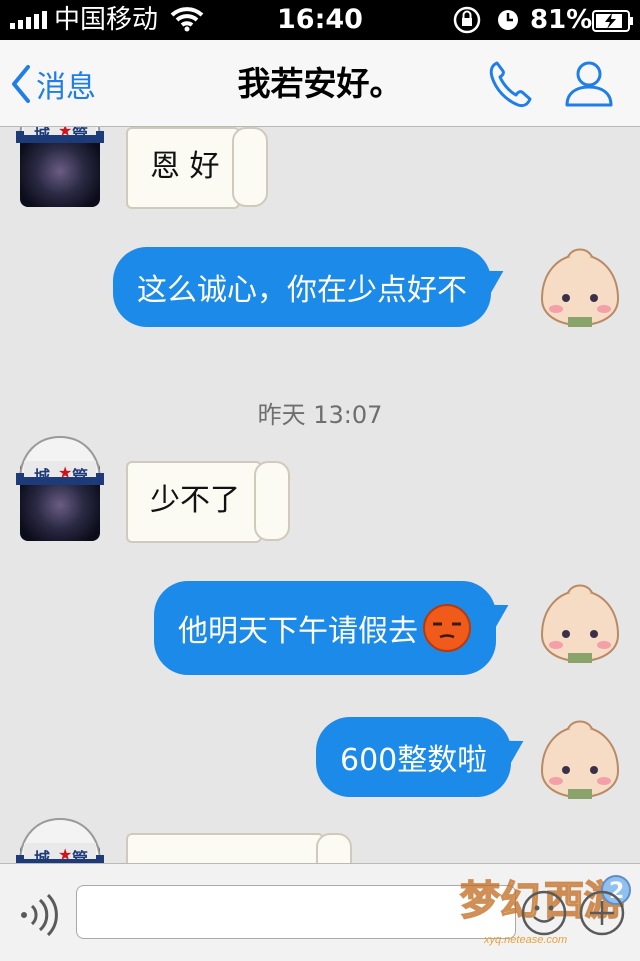 This screenshot has height=961, width=640. Describe the element at coordinates (296, 912) in the screenshot. I see `message-input` at that location.